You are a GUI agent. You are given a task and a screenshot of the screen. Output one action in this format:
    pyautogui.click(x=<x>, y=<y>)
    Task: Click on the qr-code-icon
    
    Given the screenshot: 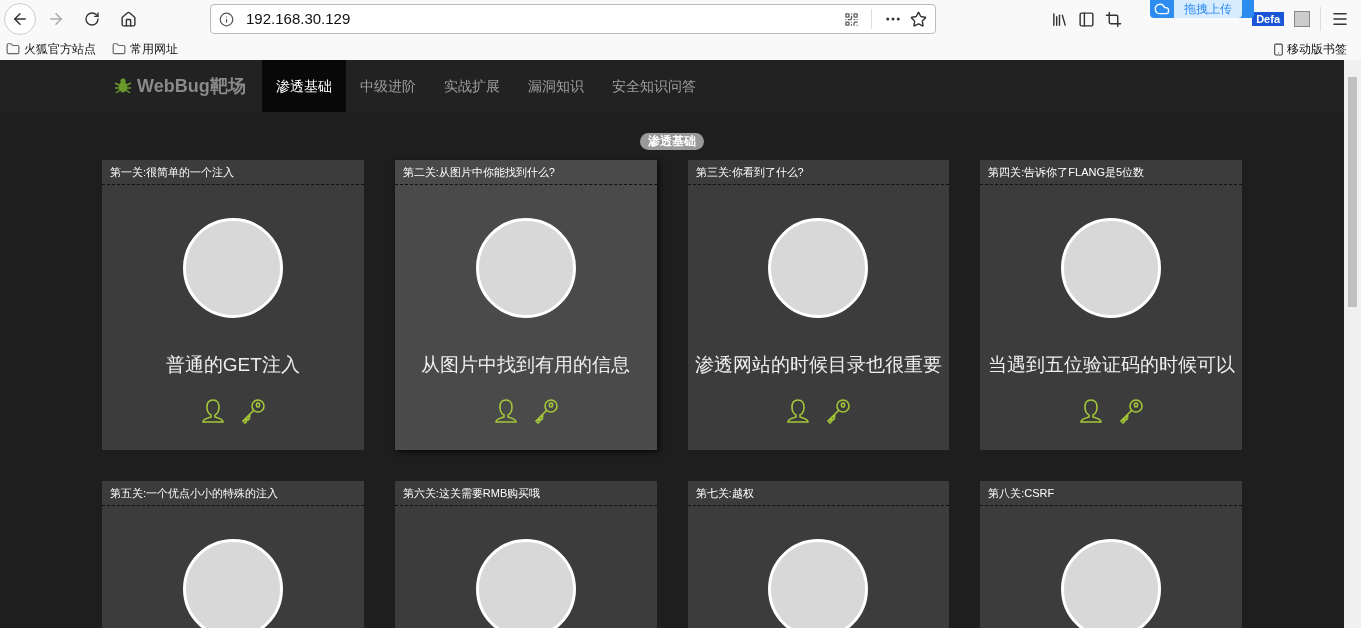 What is the action you would take?
    pyautogui.click(x=851, y=19)
    